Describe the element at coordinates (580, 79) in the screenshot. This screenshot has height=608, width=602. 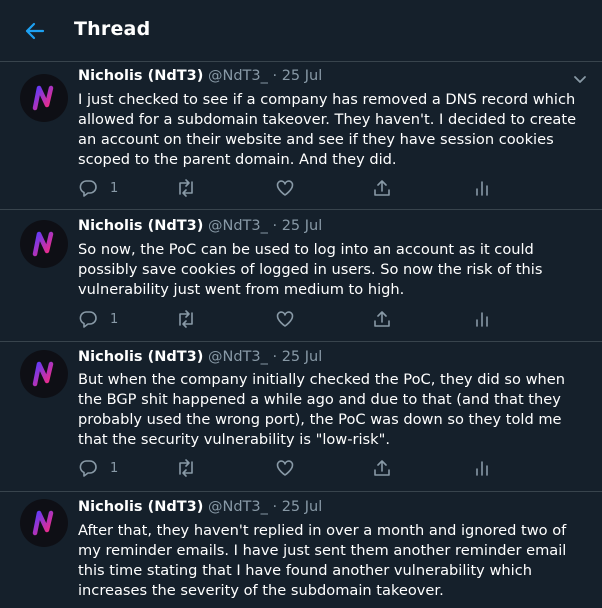
I see `chevron-down-icon` at that location.